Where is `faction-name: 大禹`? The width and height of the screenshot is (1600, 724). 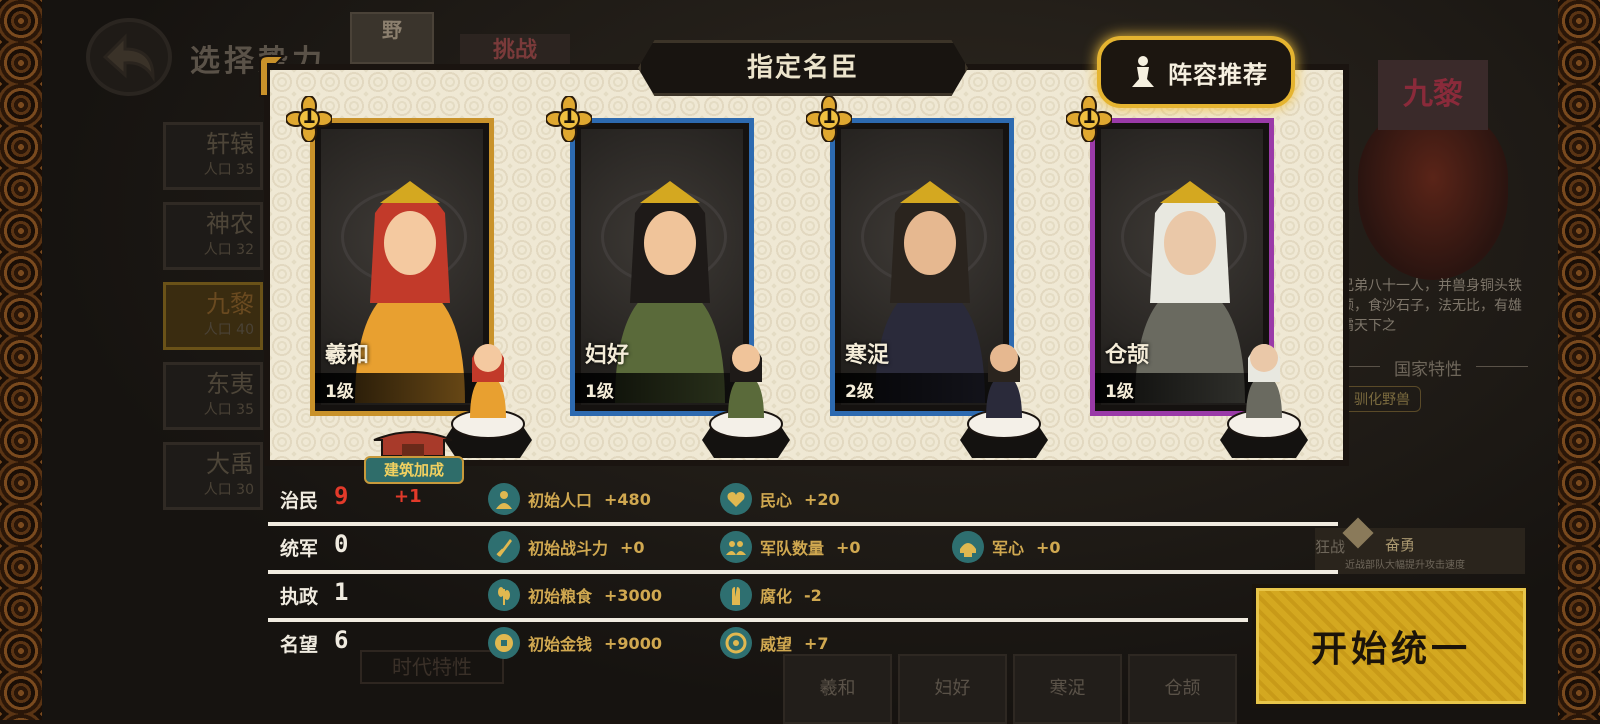
faction-name: 大禹 is located at coordinates (230, 464).